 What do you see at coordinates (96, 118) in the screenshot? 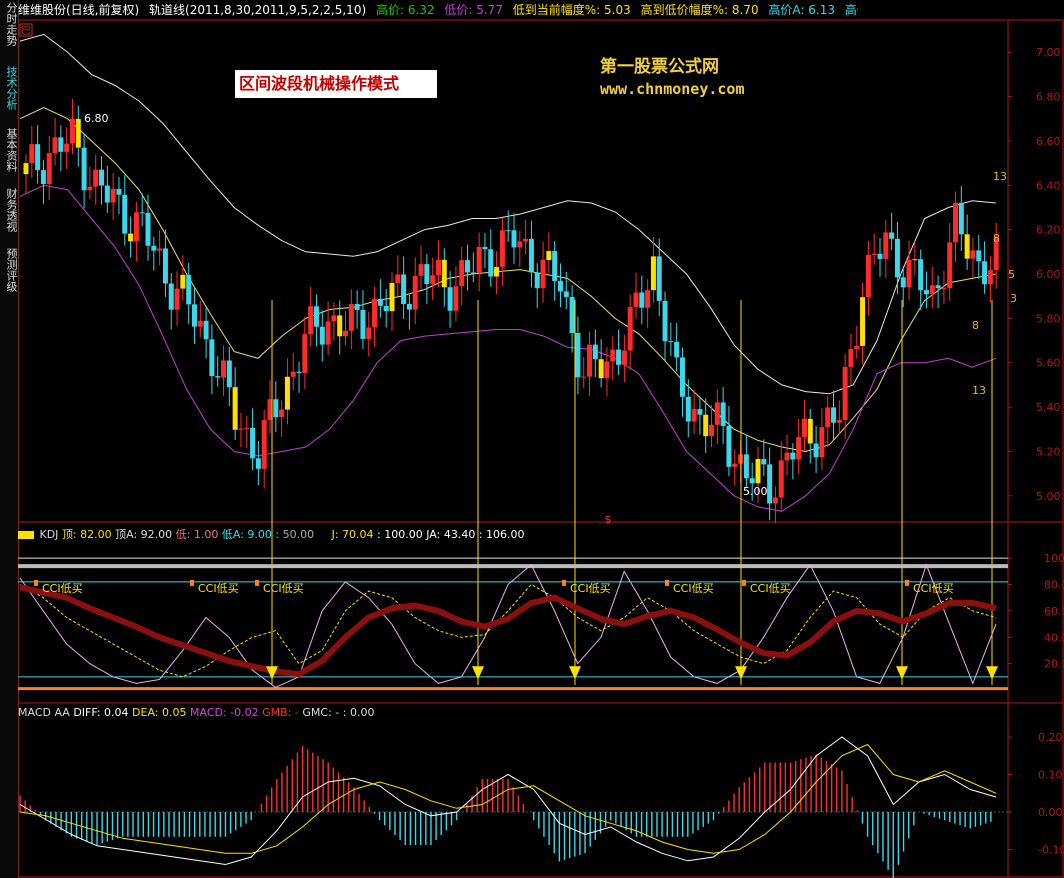
I see `peak-annotation: 6.80` at bounding box center [96, 118].